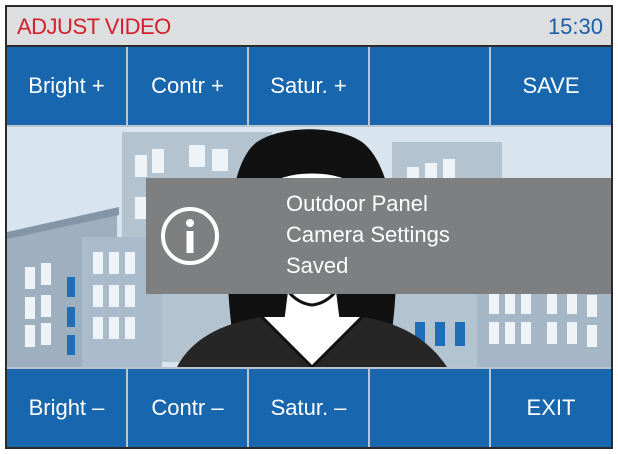 The height and width of the screenshot is (454, 618). I want to click on clock: 15:30, so click(575, 26).